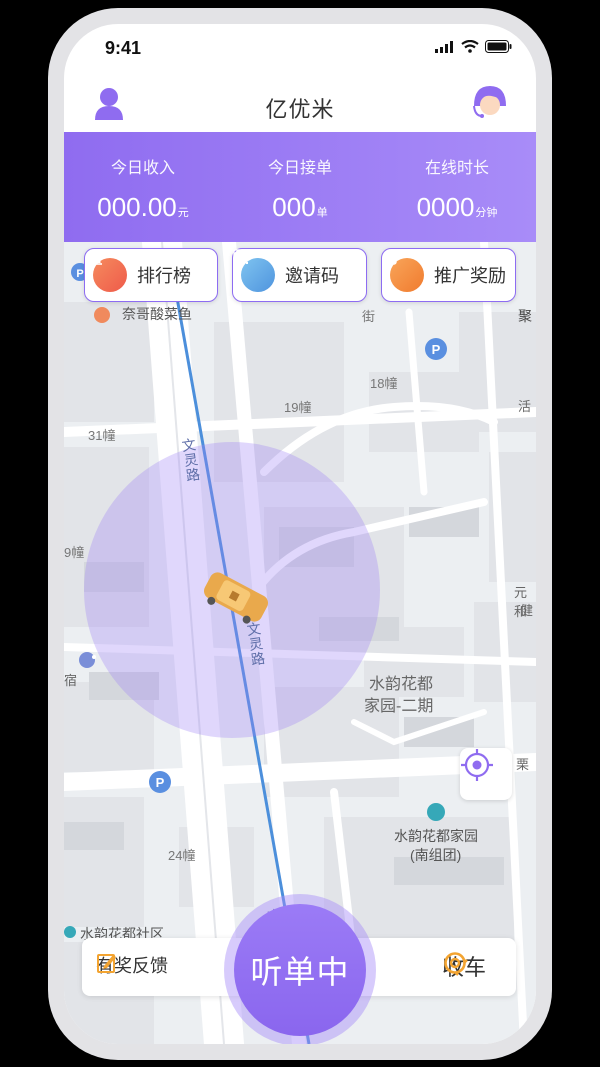  What do you see at coordinates (525, 316) in the screenshot?
I see `poi-label: 聚` at bounding box center [525, 316].